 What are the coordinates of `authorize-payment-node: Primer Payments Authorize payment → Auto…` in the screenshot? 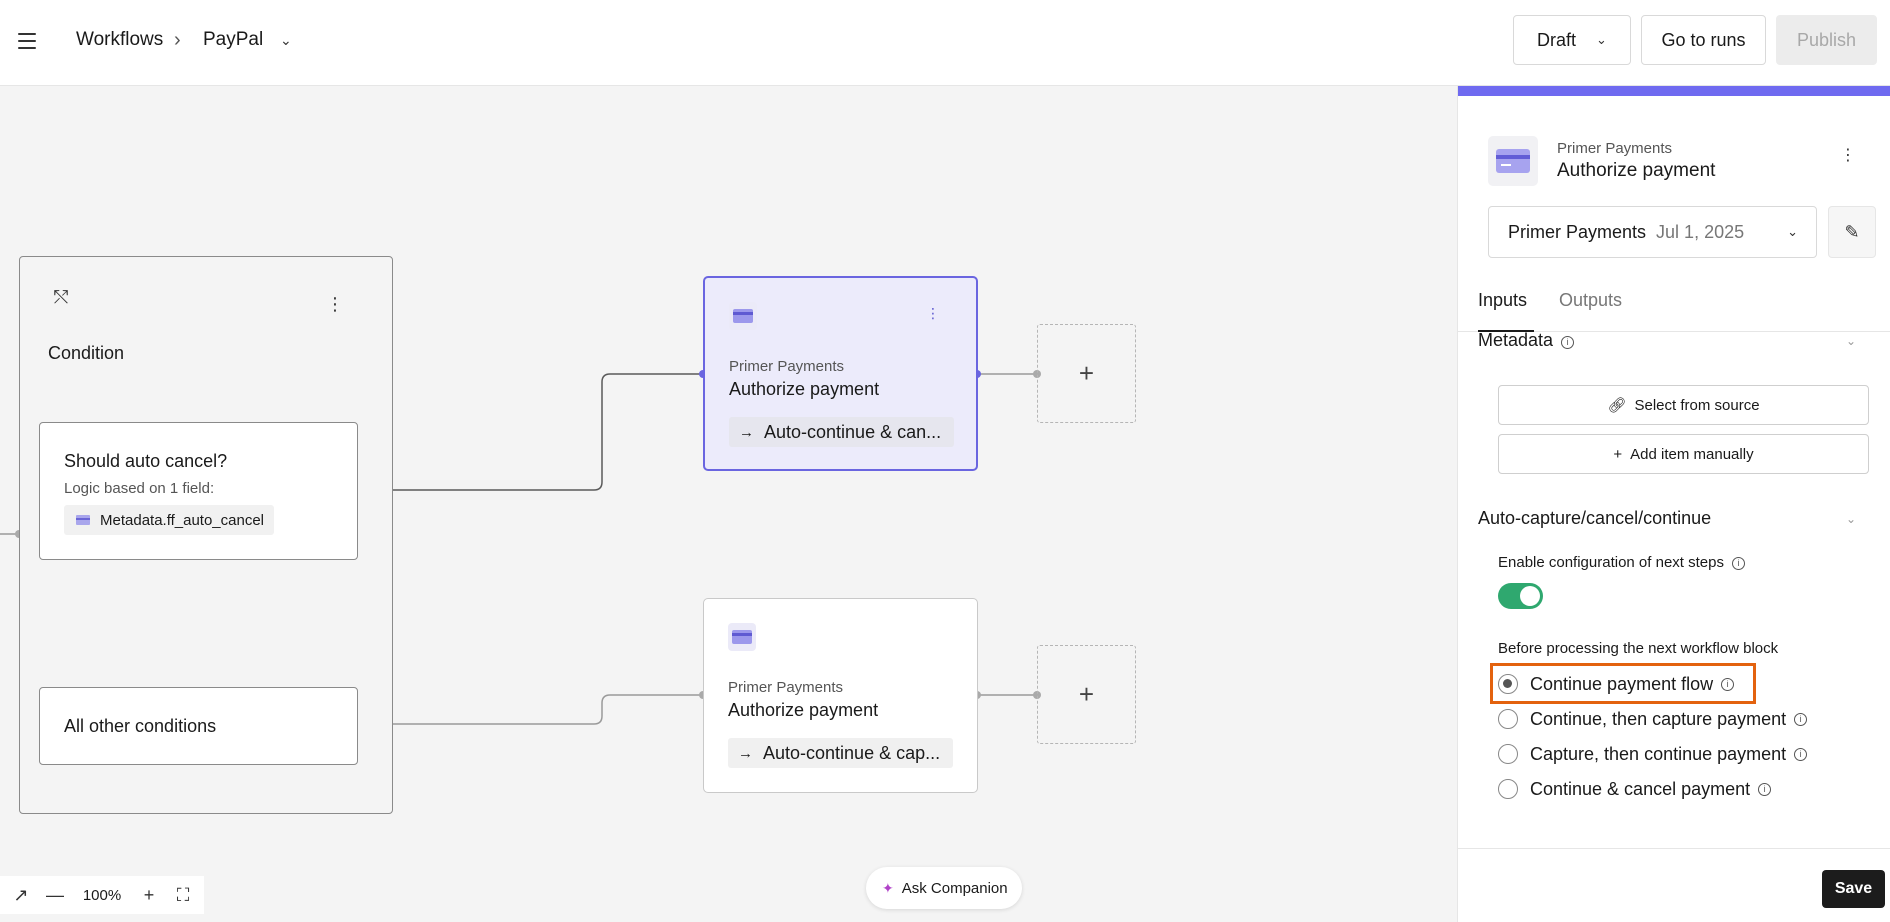 It's located at (840, 695).